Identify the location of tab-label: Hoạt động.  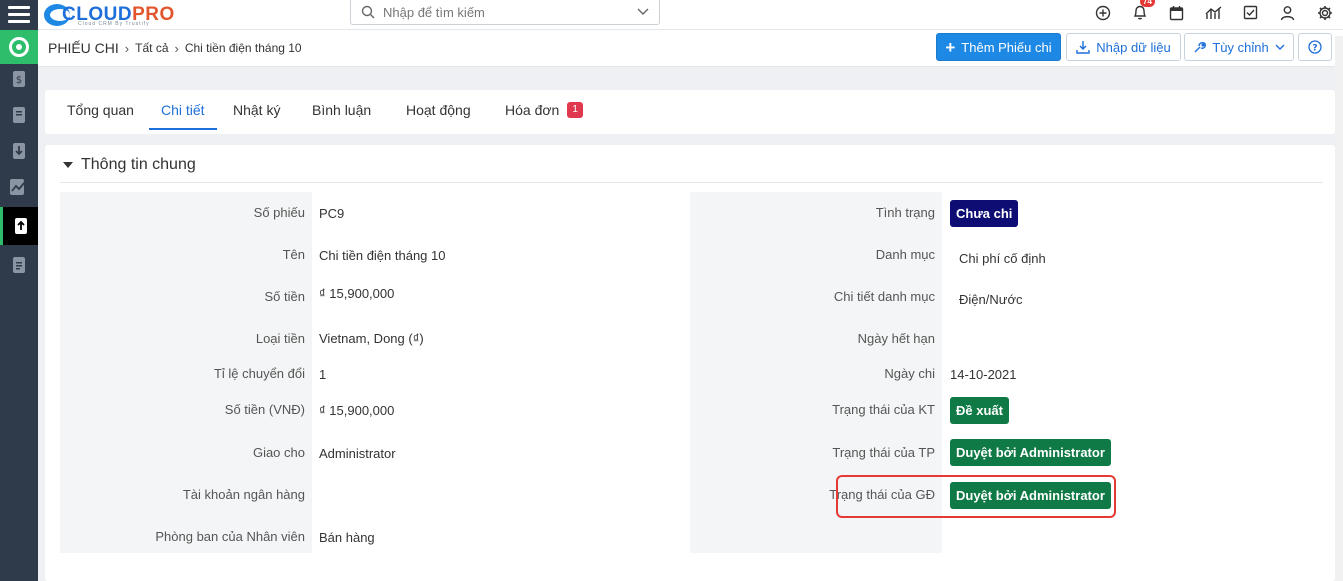
(438, 110).